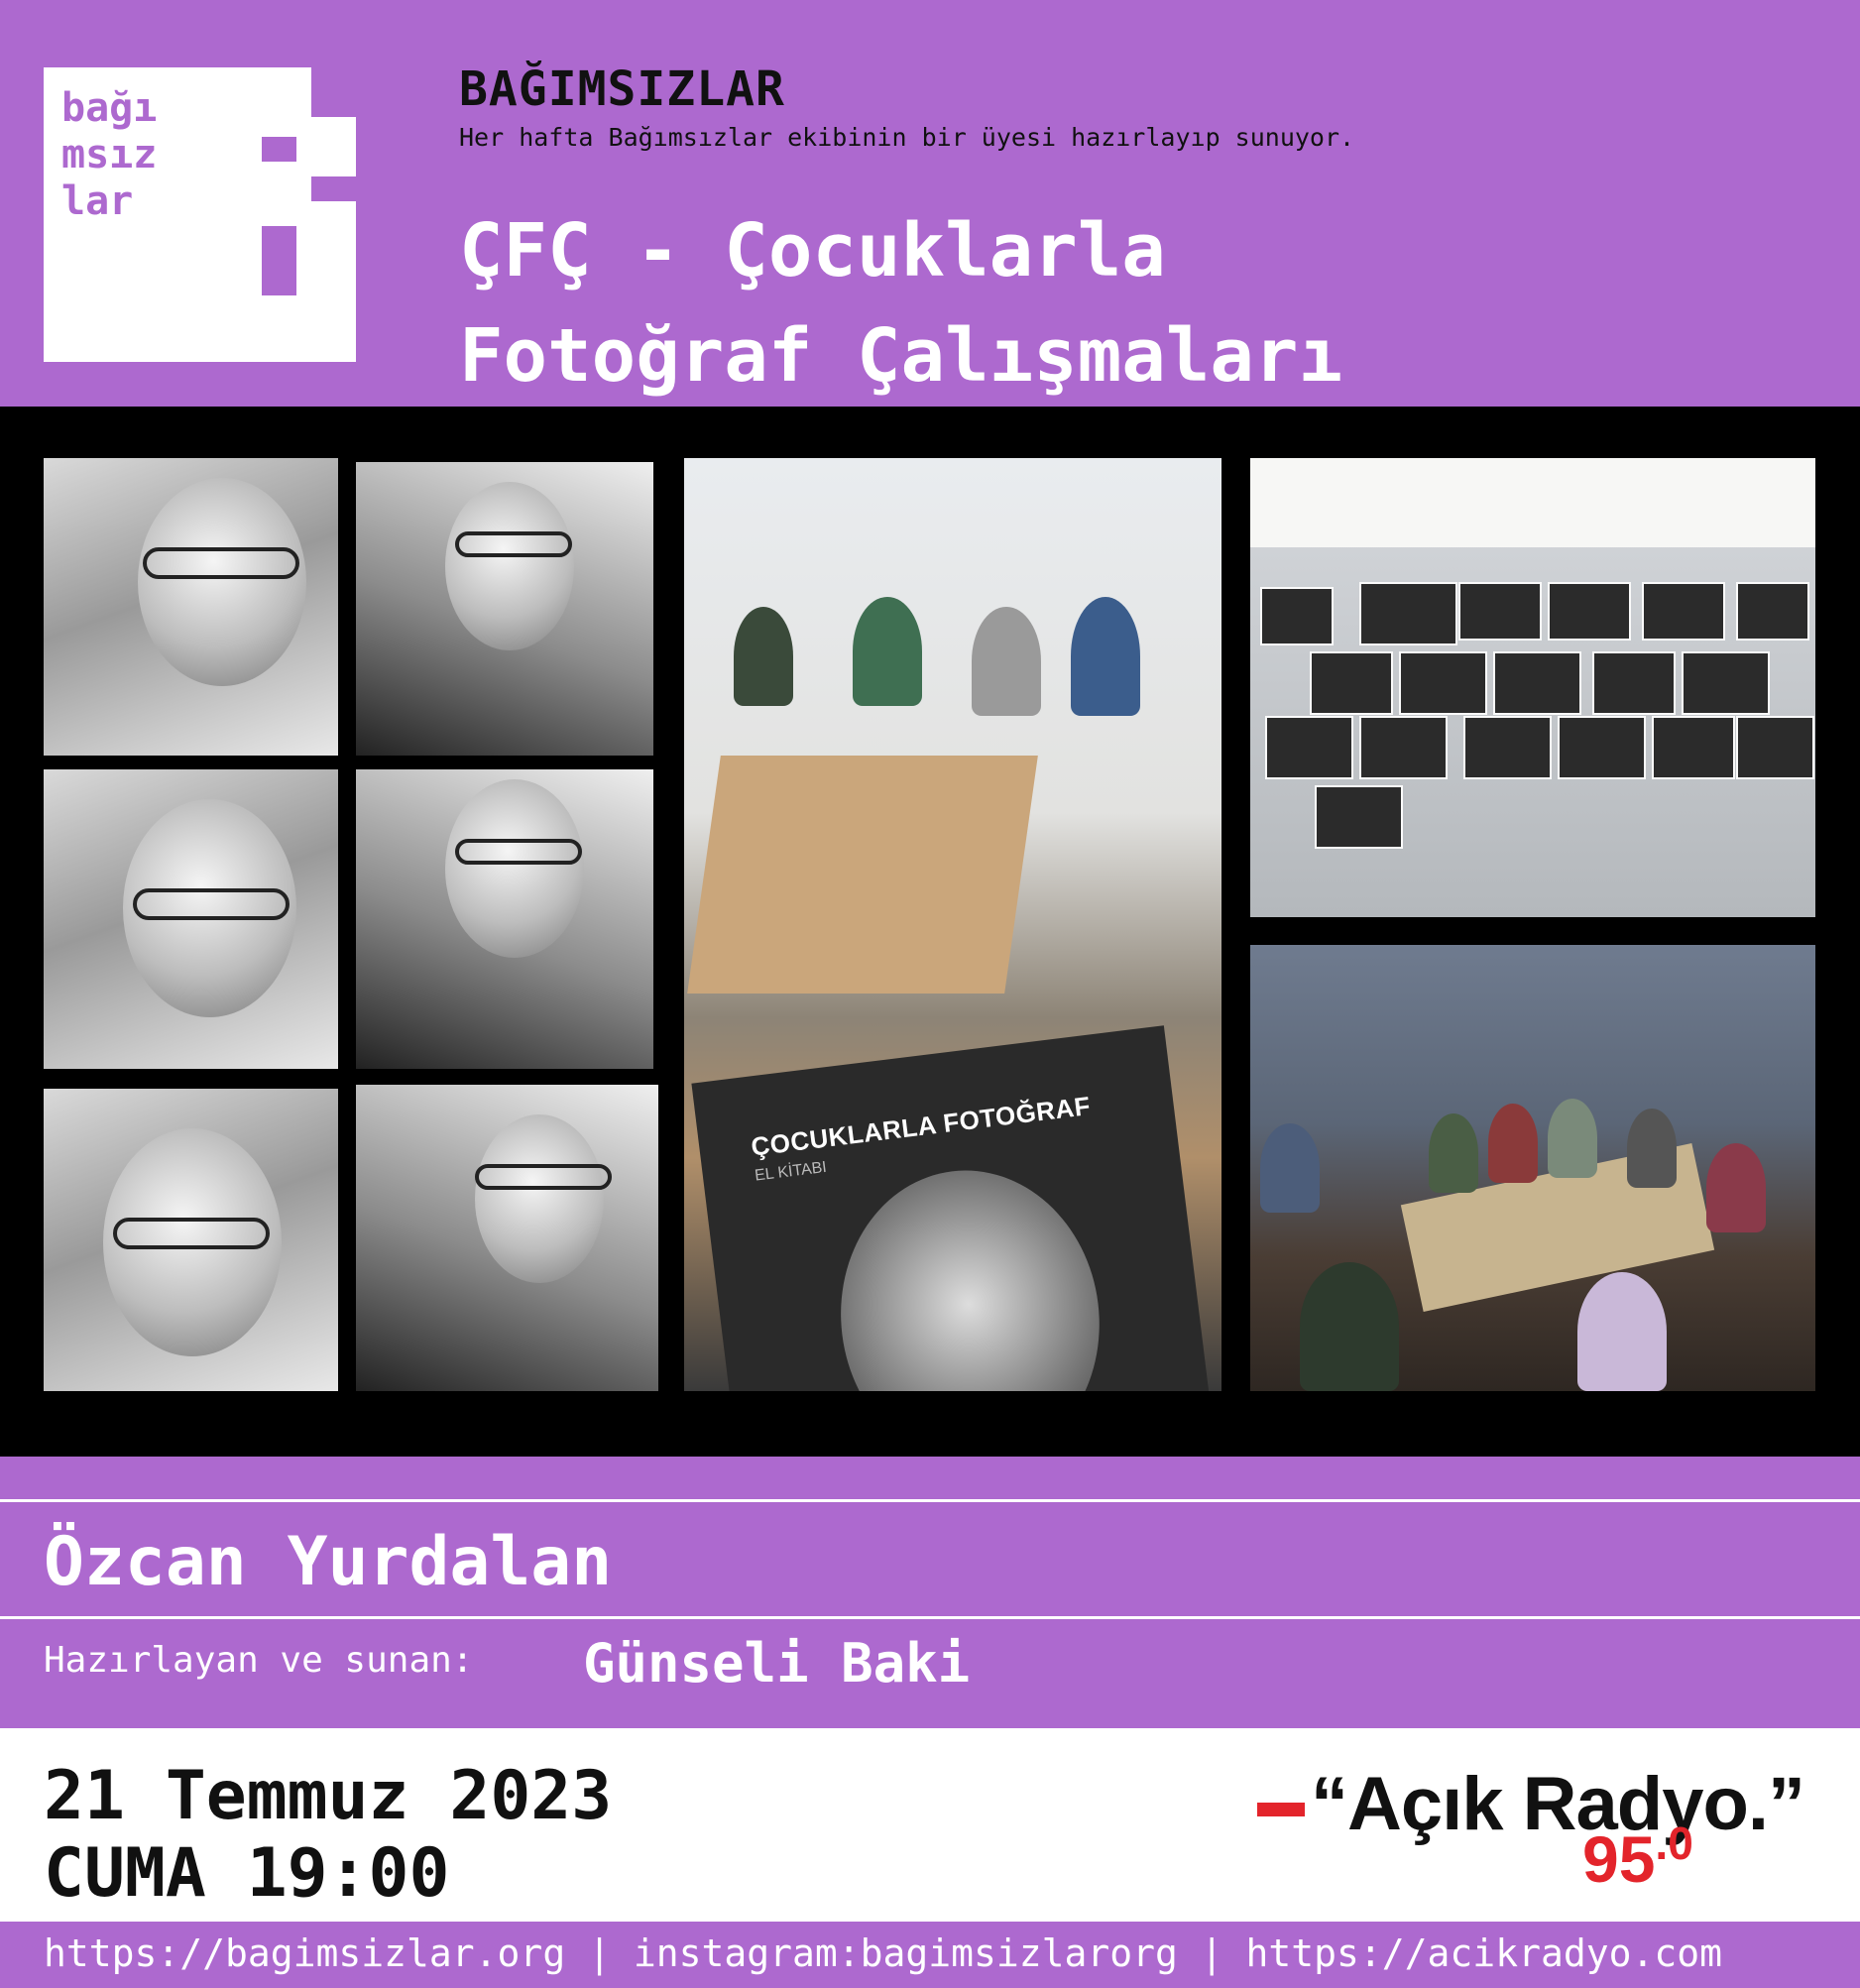 The image size is (1860, 1988). I want to click on radio-logo-name: “Açık Radyo.”, so click(1558, 1804).